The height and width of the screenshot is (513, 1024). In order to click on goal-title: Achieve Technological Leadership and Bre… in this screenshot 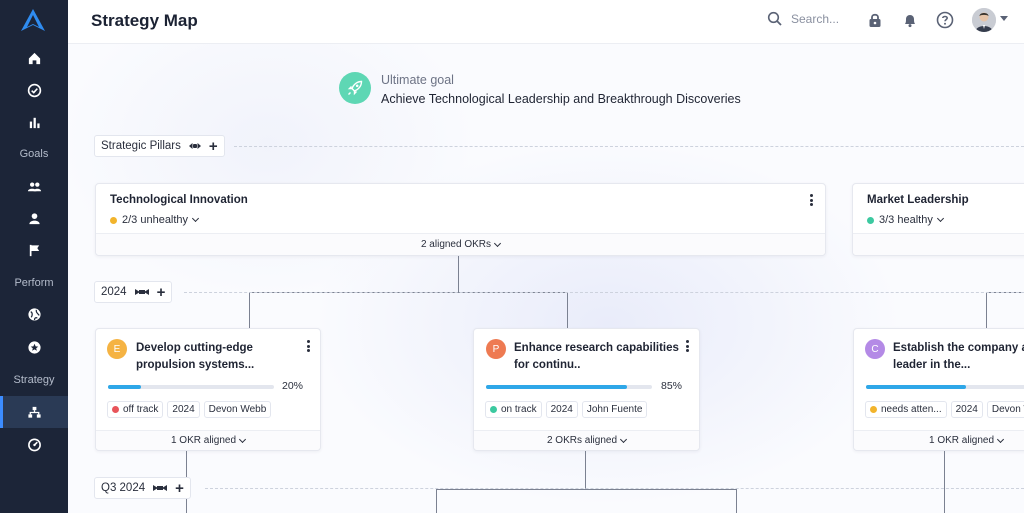, I will do `click(561, 99)`.